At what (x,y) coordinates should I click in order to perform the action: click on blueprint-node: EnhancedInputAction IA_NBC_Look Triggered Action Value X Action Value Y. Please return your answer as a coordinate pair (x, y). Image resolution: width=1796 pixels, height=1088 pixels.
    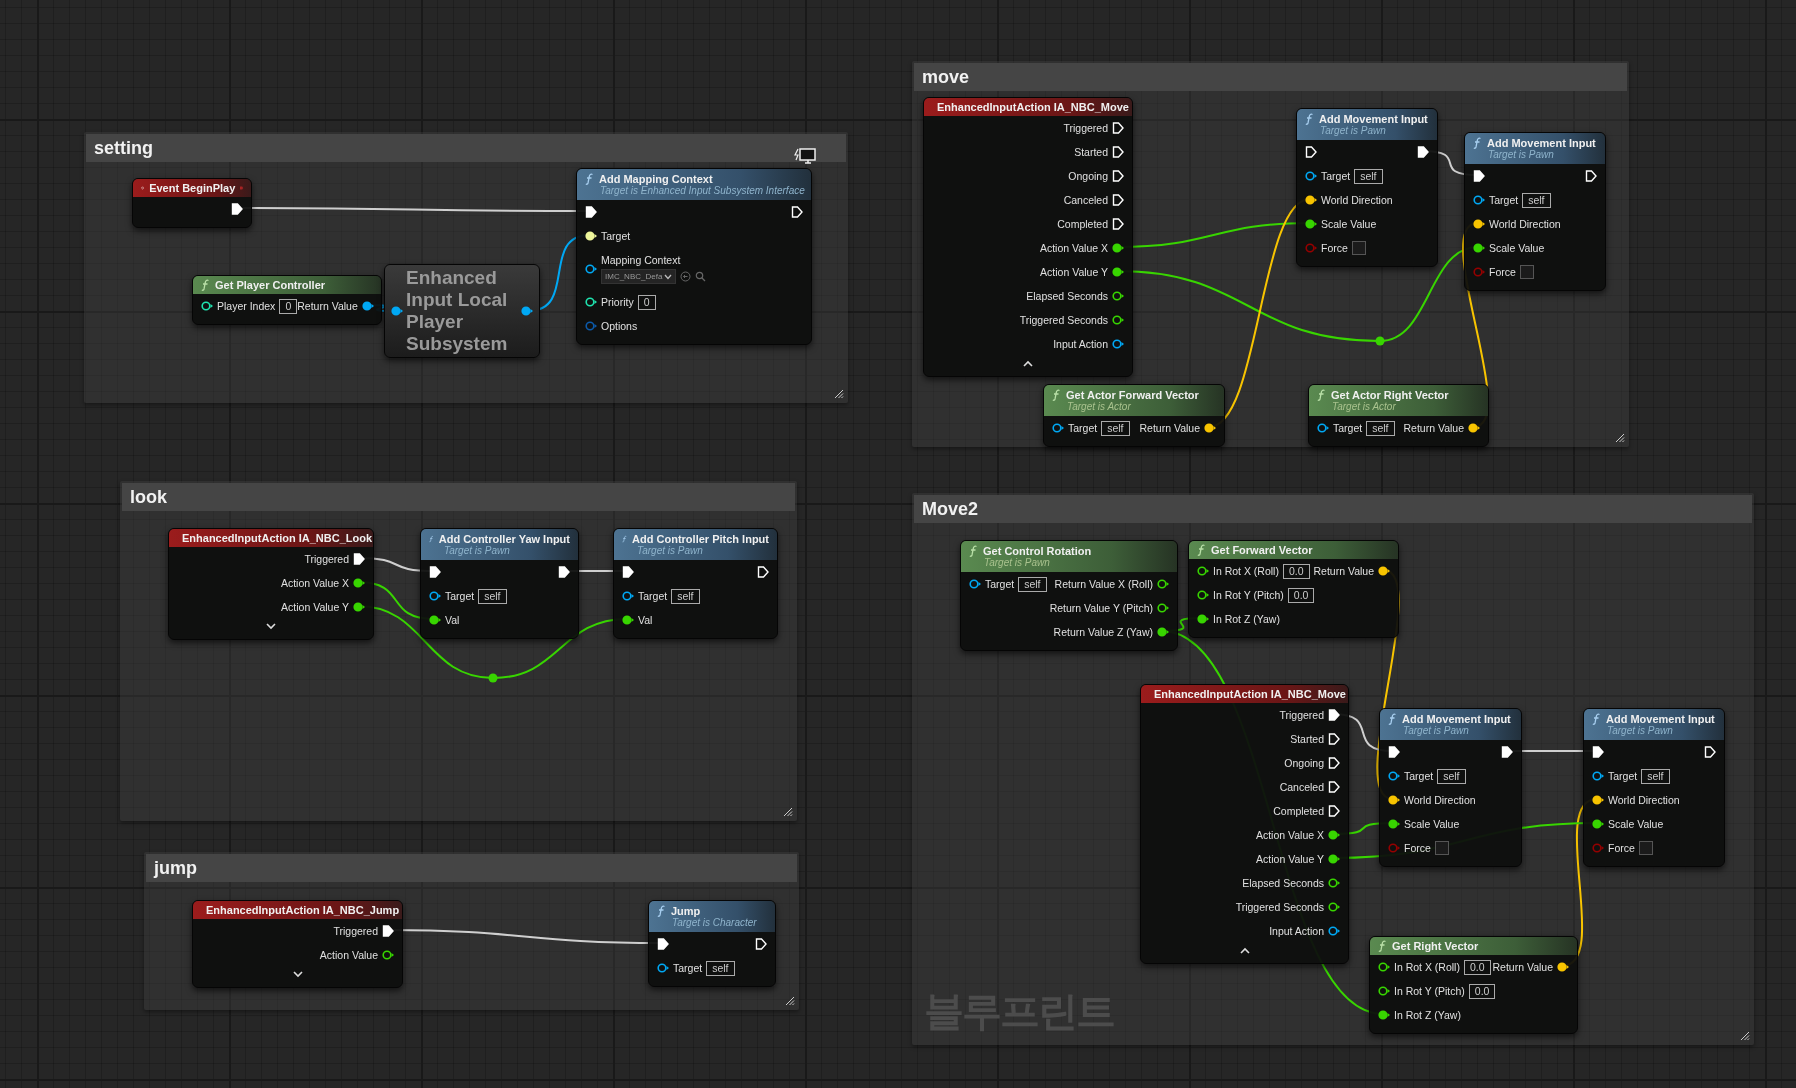
    Looking at the image, I should click on (271, 584).